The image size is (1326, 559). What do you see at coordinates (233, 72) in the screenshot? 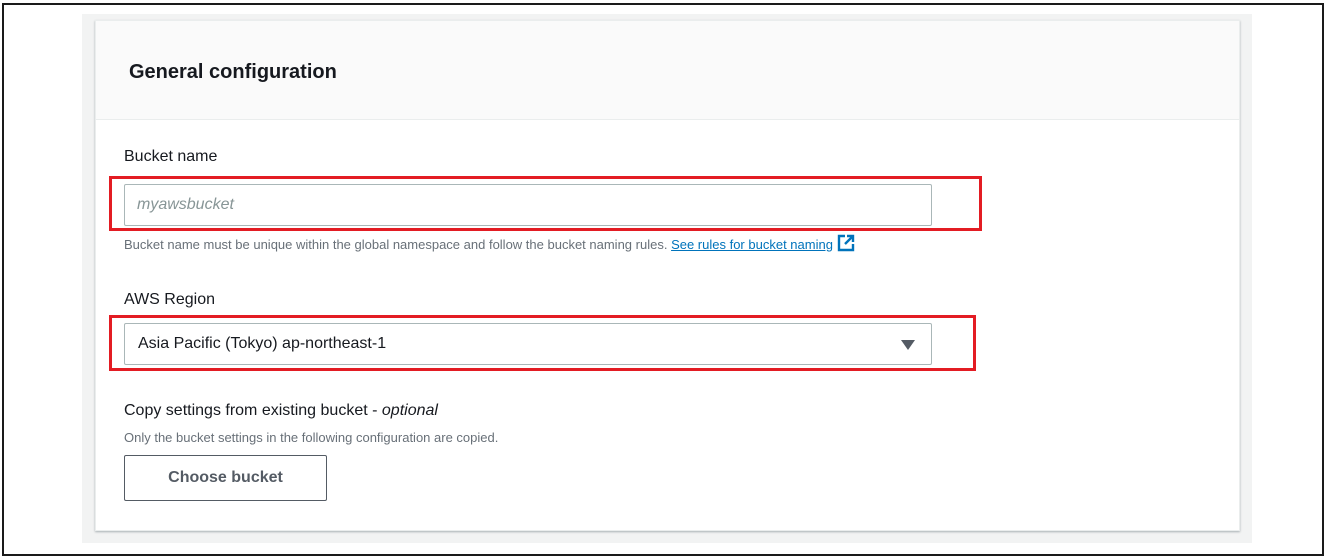
I see `panel-title: General configuration` at bounding box center [233, 72].